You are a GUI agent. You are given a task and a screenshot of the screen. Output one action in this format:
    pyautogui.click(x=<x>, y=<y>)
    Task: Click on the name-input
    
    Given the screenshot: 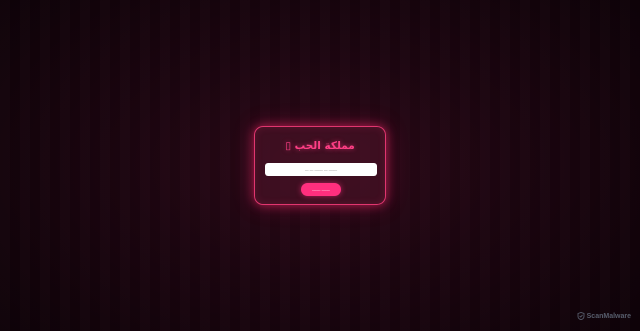 What is the action you would take?
    pyautogui.click(x=321, y=169)
    